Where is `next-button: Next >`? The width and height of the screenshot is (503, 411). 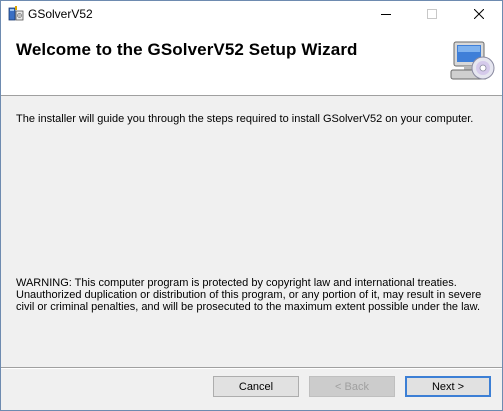 next-button: Next > is located at coordinates (448, 386).